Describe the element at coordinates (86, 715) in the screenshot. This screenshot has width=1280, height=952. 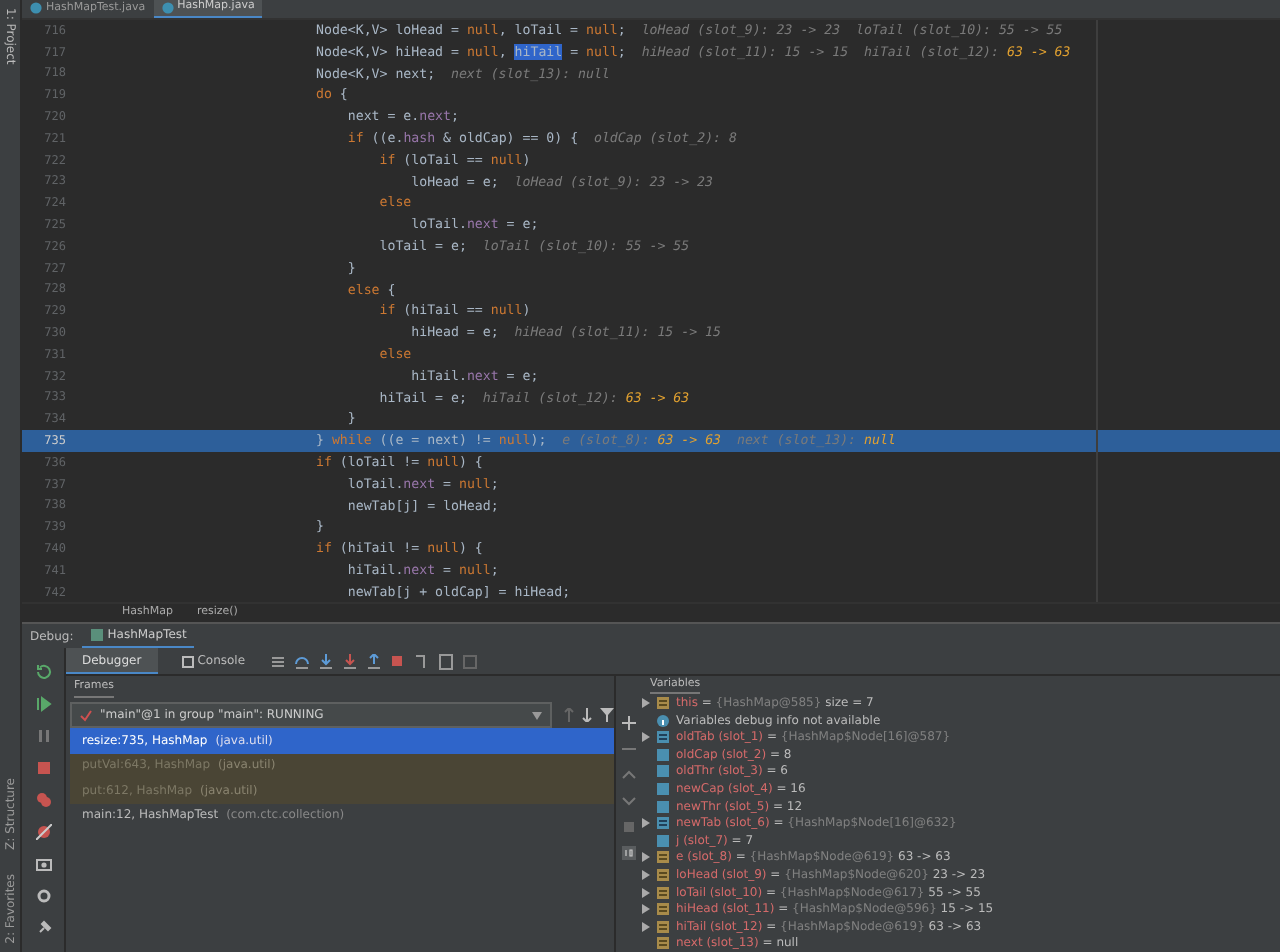
I see `checkmark-icon` at that location.